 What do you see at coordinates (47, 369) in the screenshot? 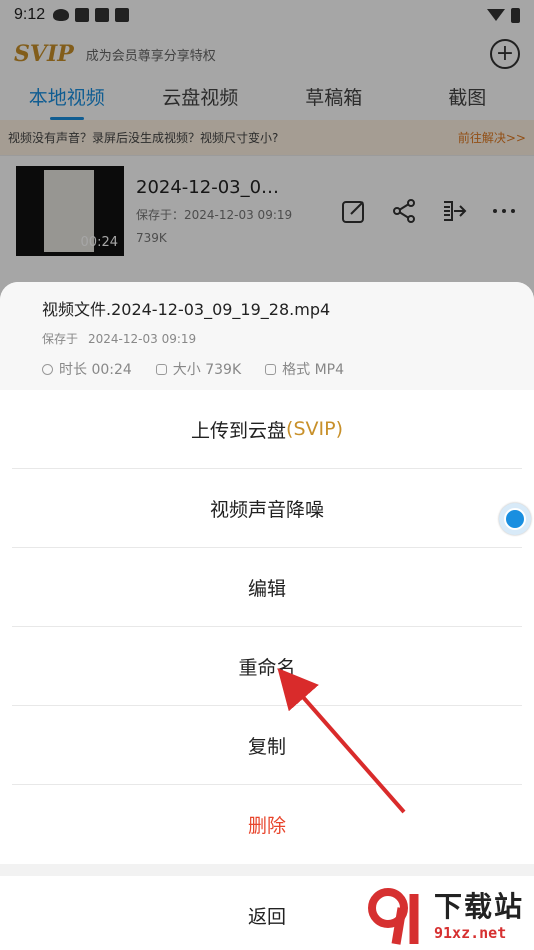
I see `clock-icon` at bounding box center [47, 369].